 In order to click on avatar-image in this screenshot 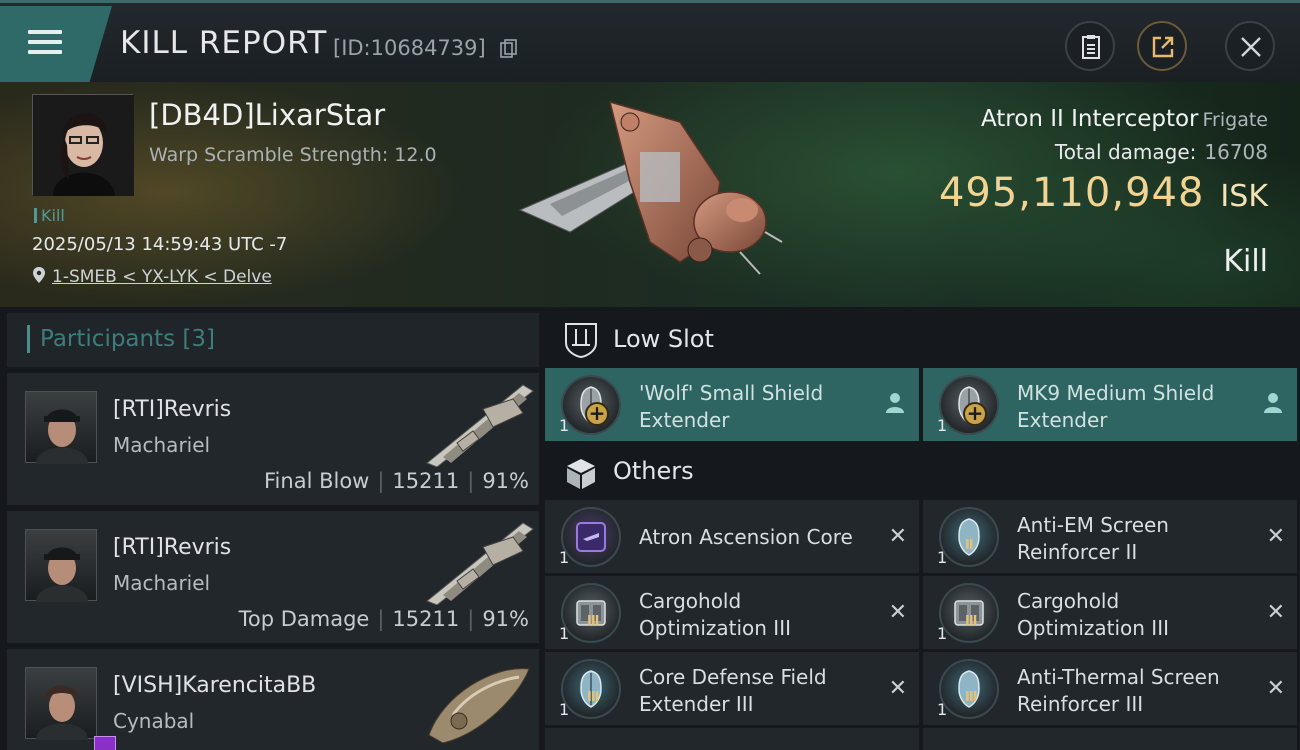, I will do `click(62, 436)`.